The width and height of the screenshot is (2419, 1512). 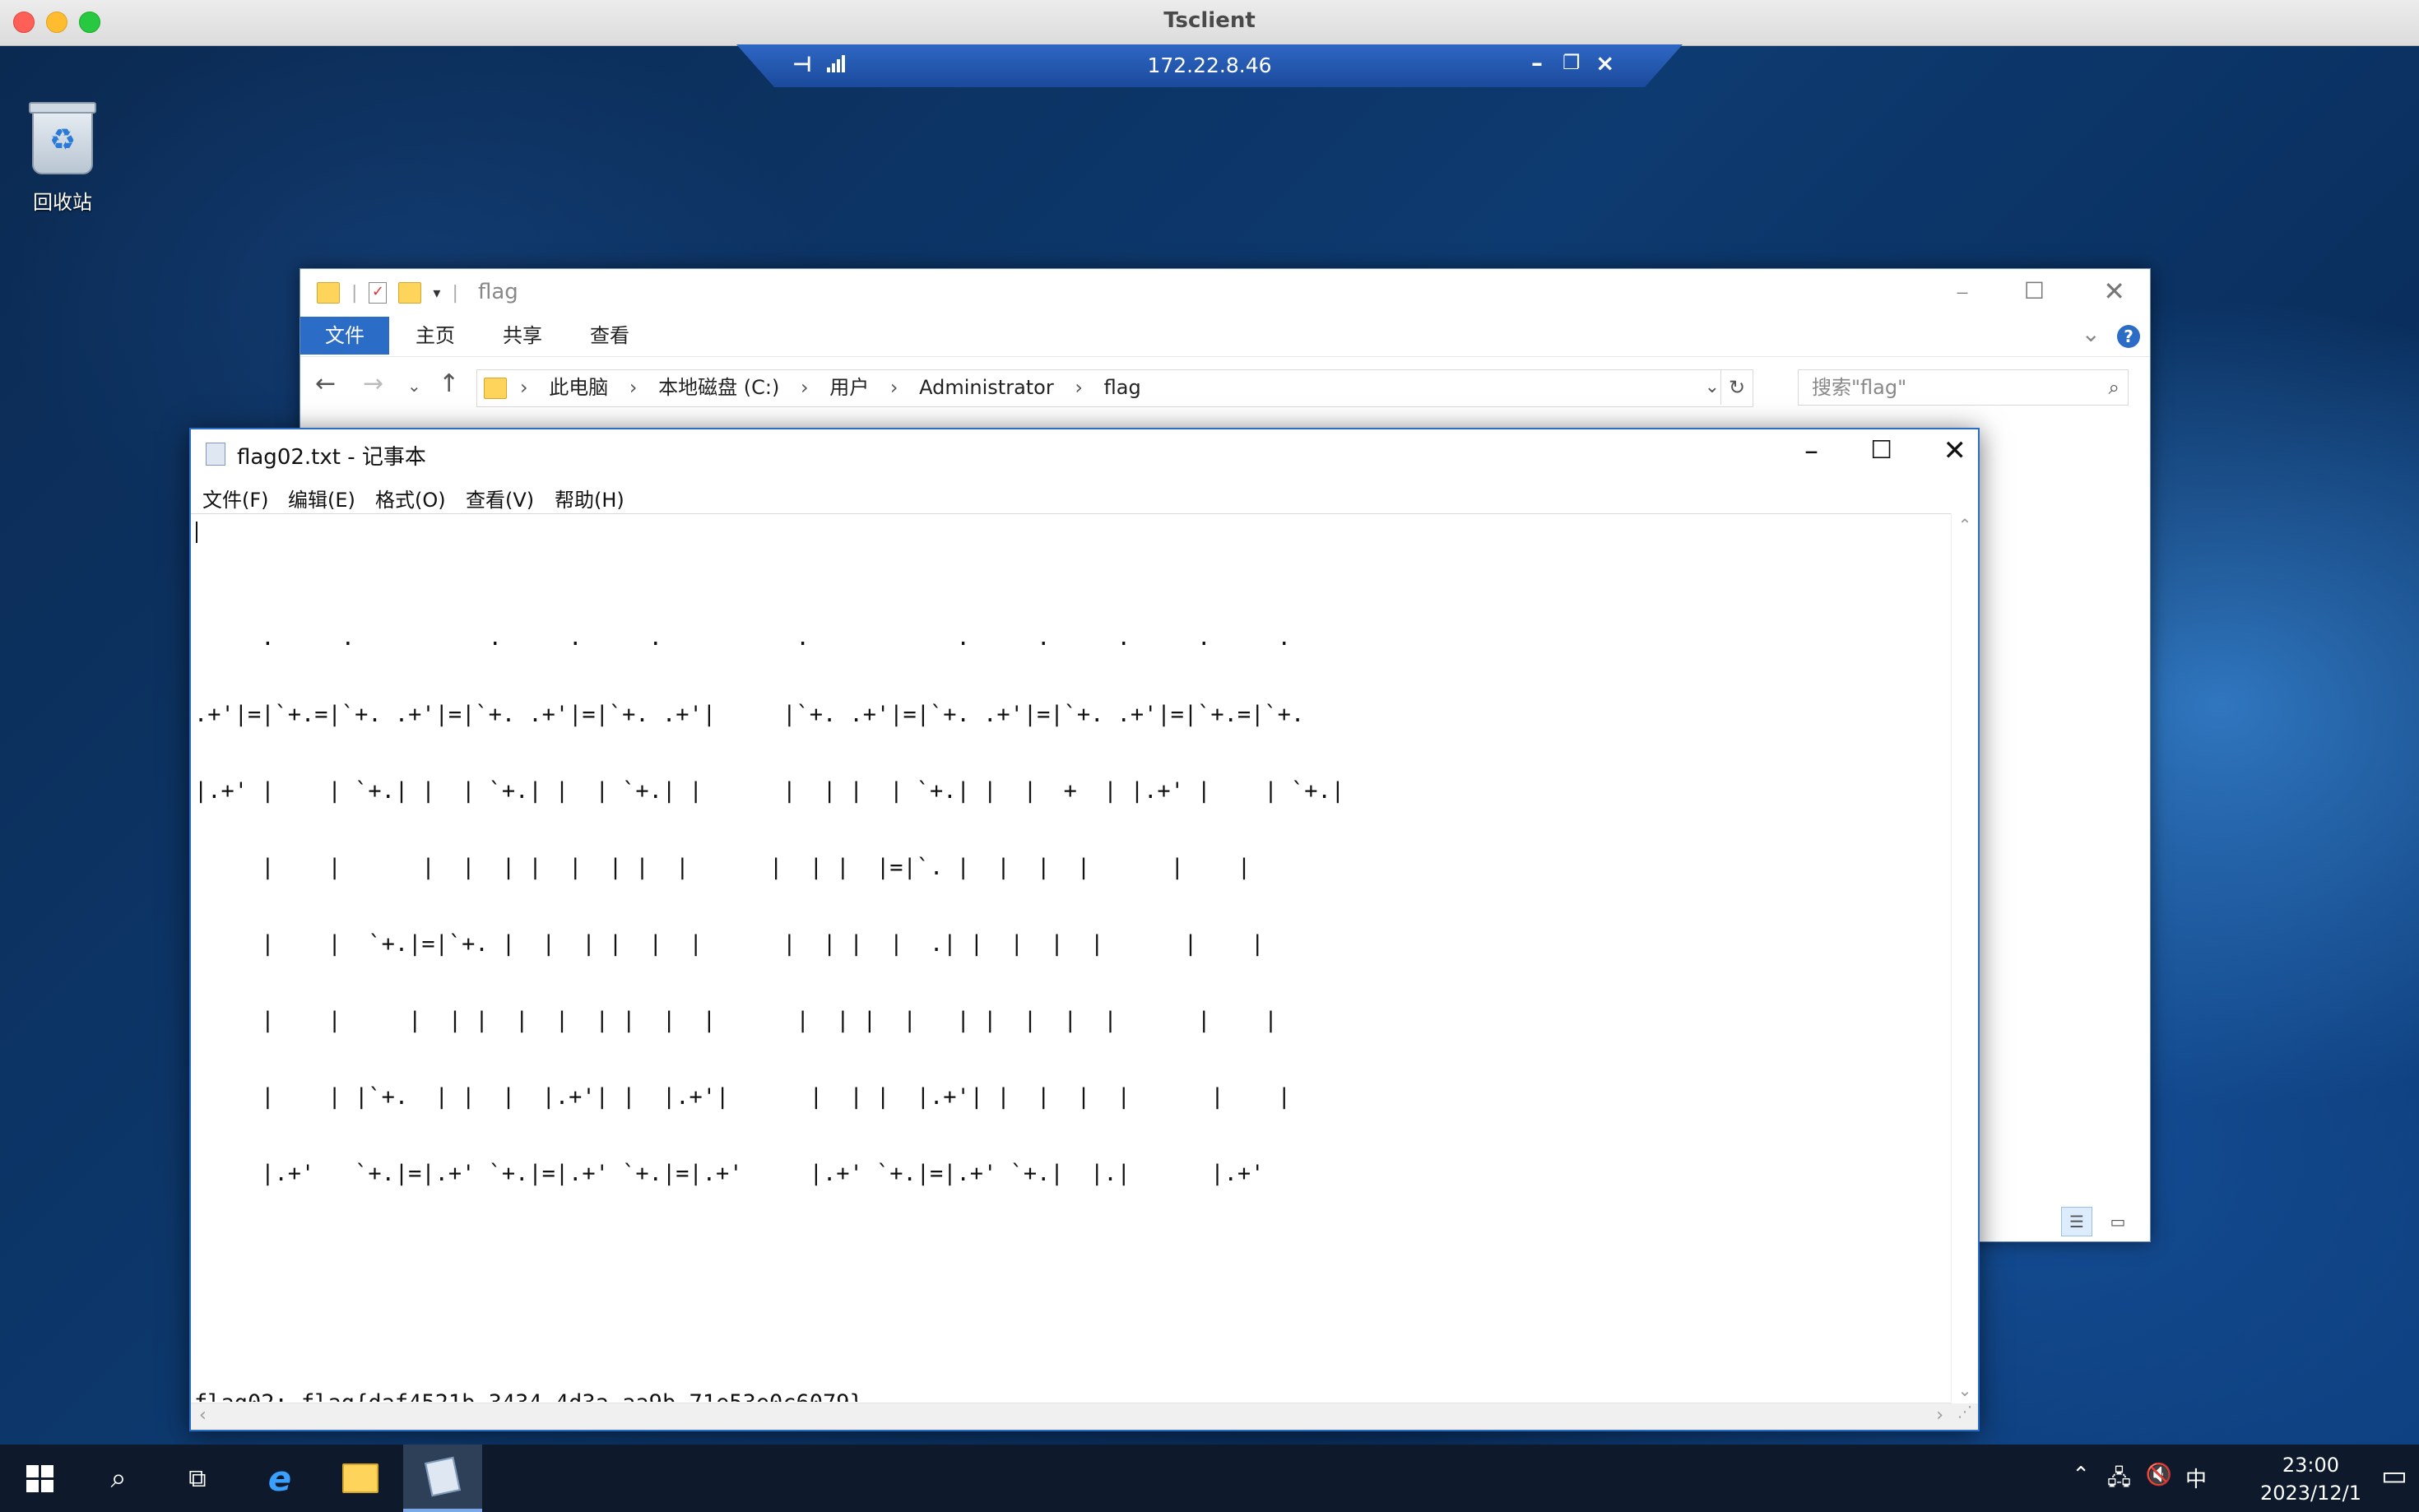 What do you see at coordinates (2114, 387) in the screenshot?
I see `search-icon: ⌕` at bounding box center [2114, 387].